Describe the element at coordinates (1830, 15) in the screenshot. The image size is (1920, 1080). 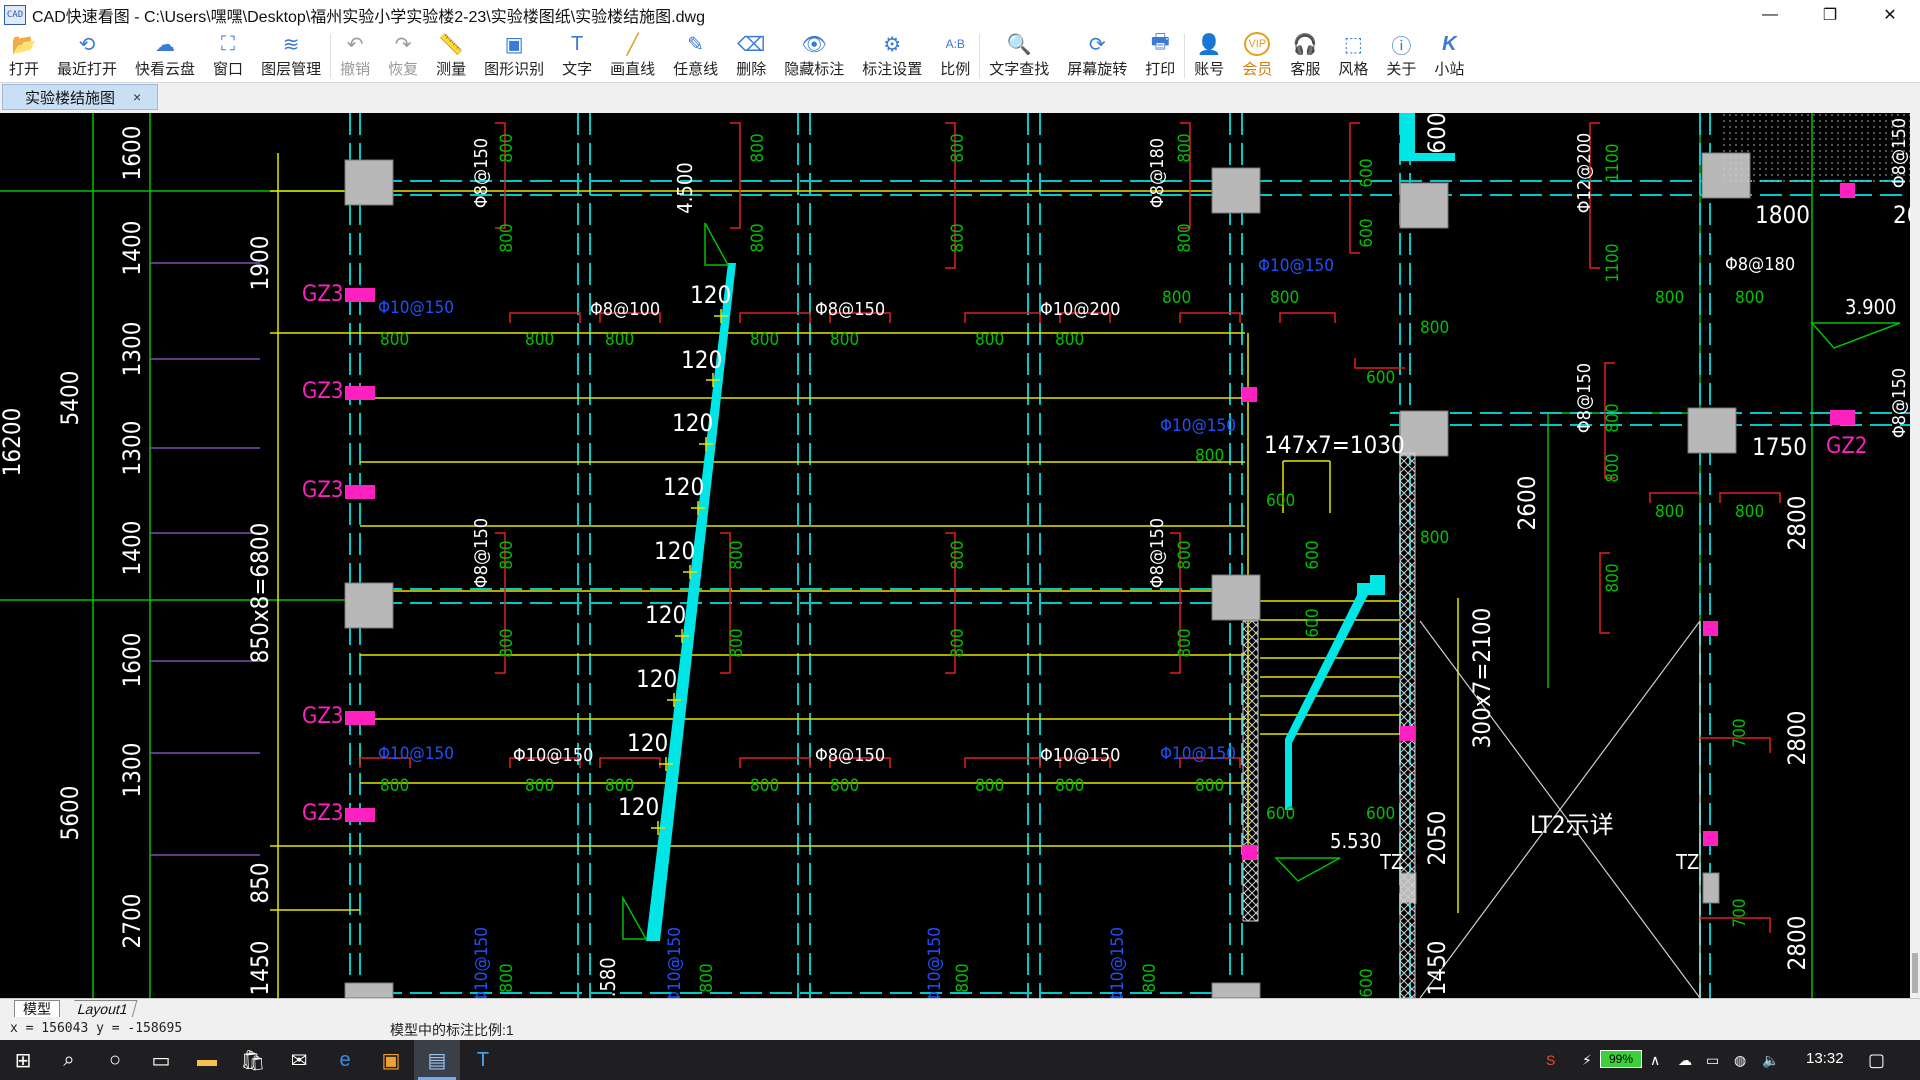
I see `maximize-button: ❐` at that location.